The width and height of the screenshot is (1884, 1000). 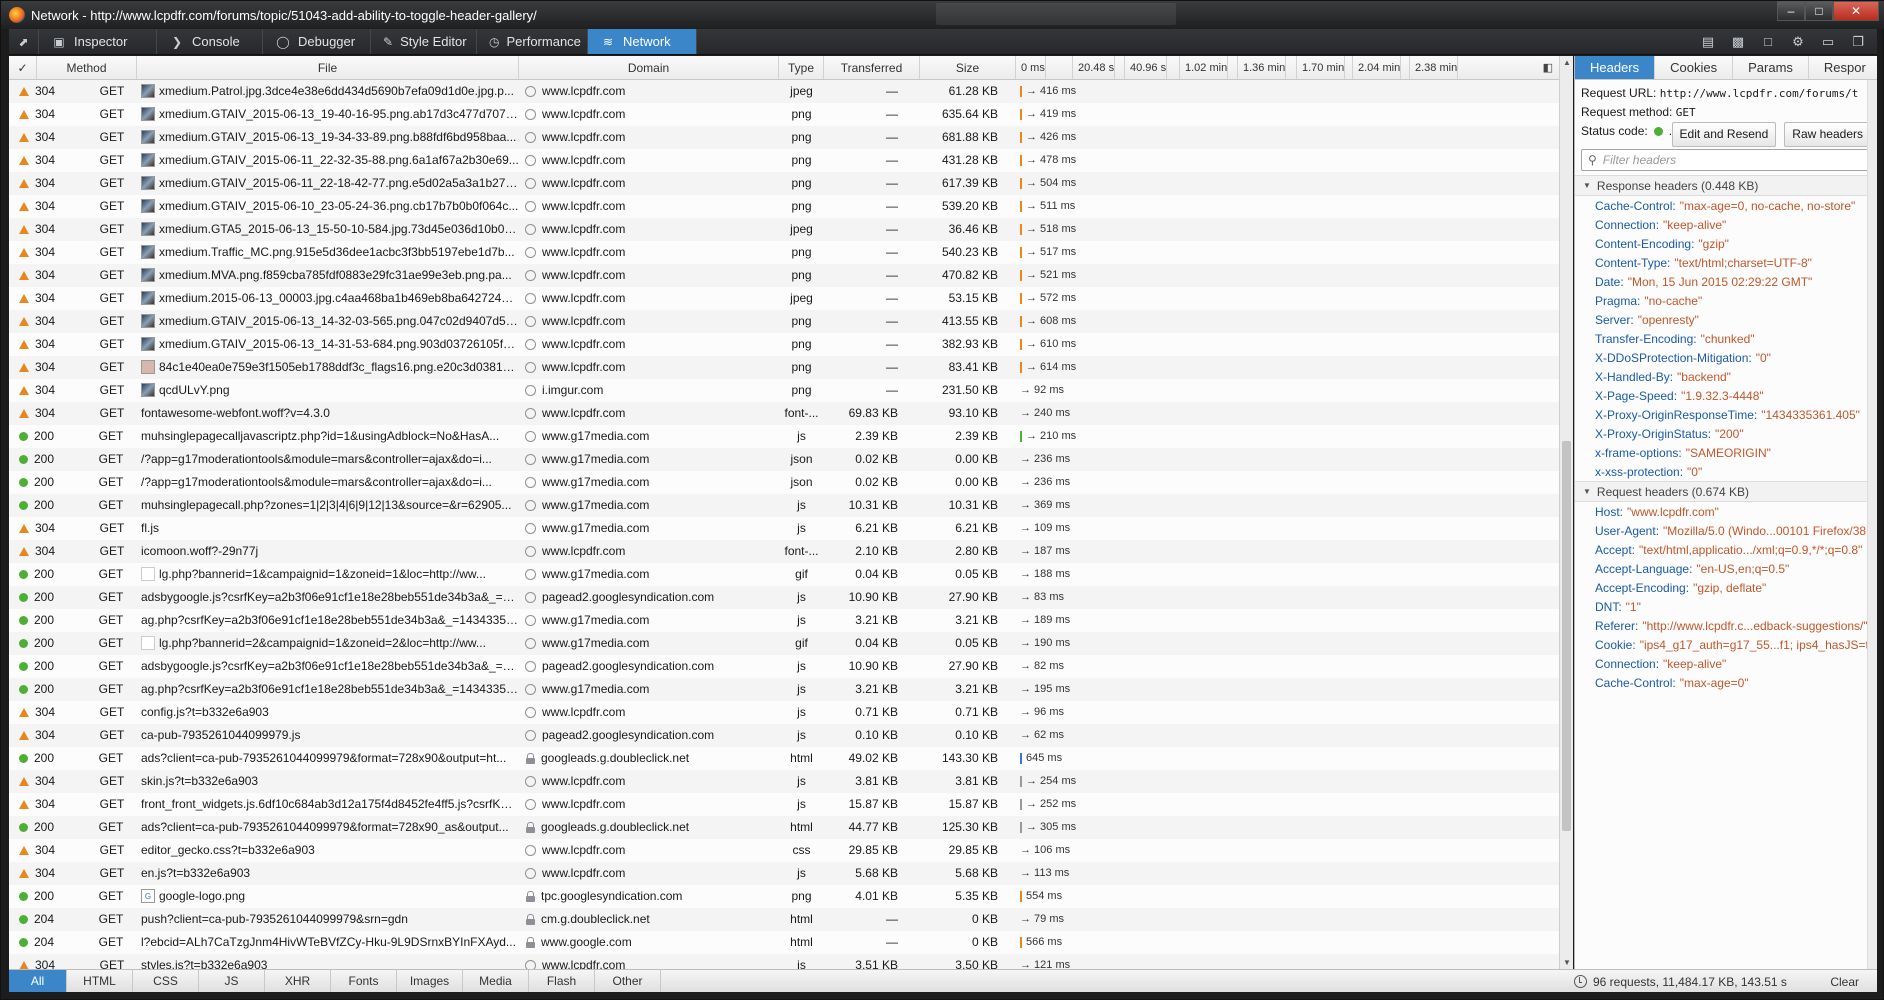 I want to click on undock-icon: ❐, so click(x=1858, y=42).